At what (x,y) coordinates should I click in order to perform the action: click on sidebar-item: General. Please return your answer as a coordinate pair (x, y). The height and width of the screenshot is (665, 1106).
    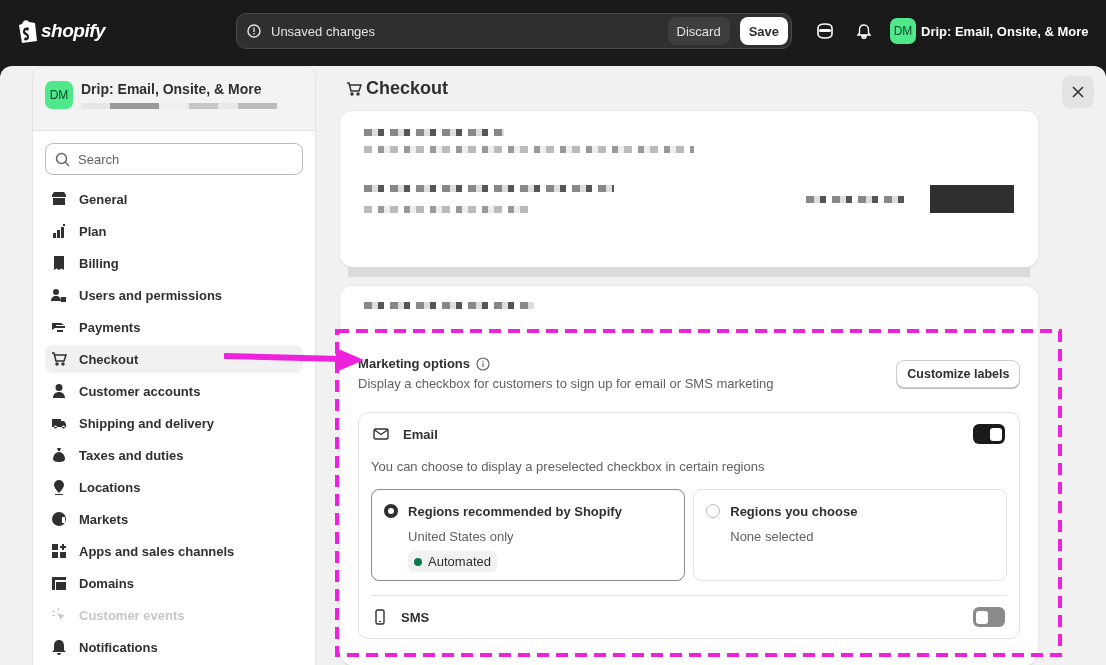
    Looking at the image, I should click on (174, 199).